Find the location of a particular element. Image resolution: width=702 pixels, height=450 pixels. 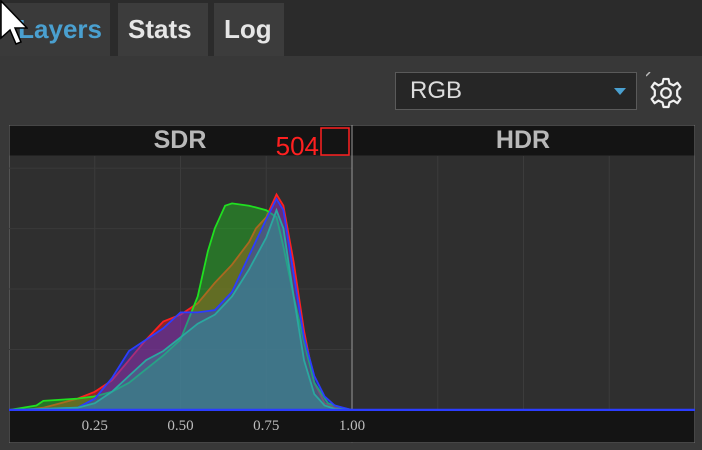

mouse-pointer-icon is located at coordinates (14, 22).